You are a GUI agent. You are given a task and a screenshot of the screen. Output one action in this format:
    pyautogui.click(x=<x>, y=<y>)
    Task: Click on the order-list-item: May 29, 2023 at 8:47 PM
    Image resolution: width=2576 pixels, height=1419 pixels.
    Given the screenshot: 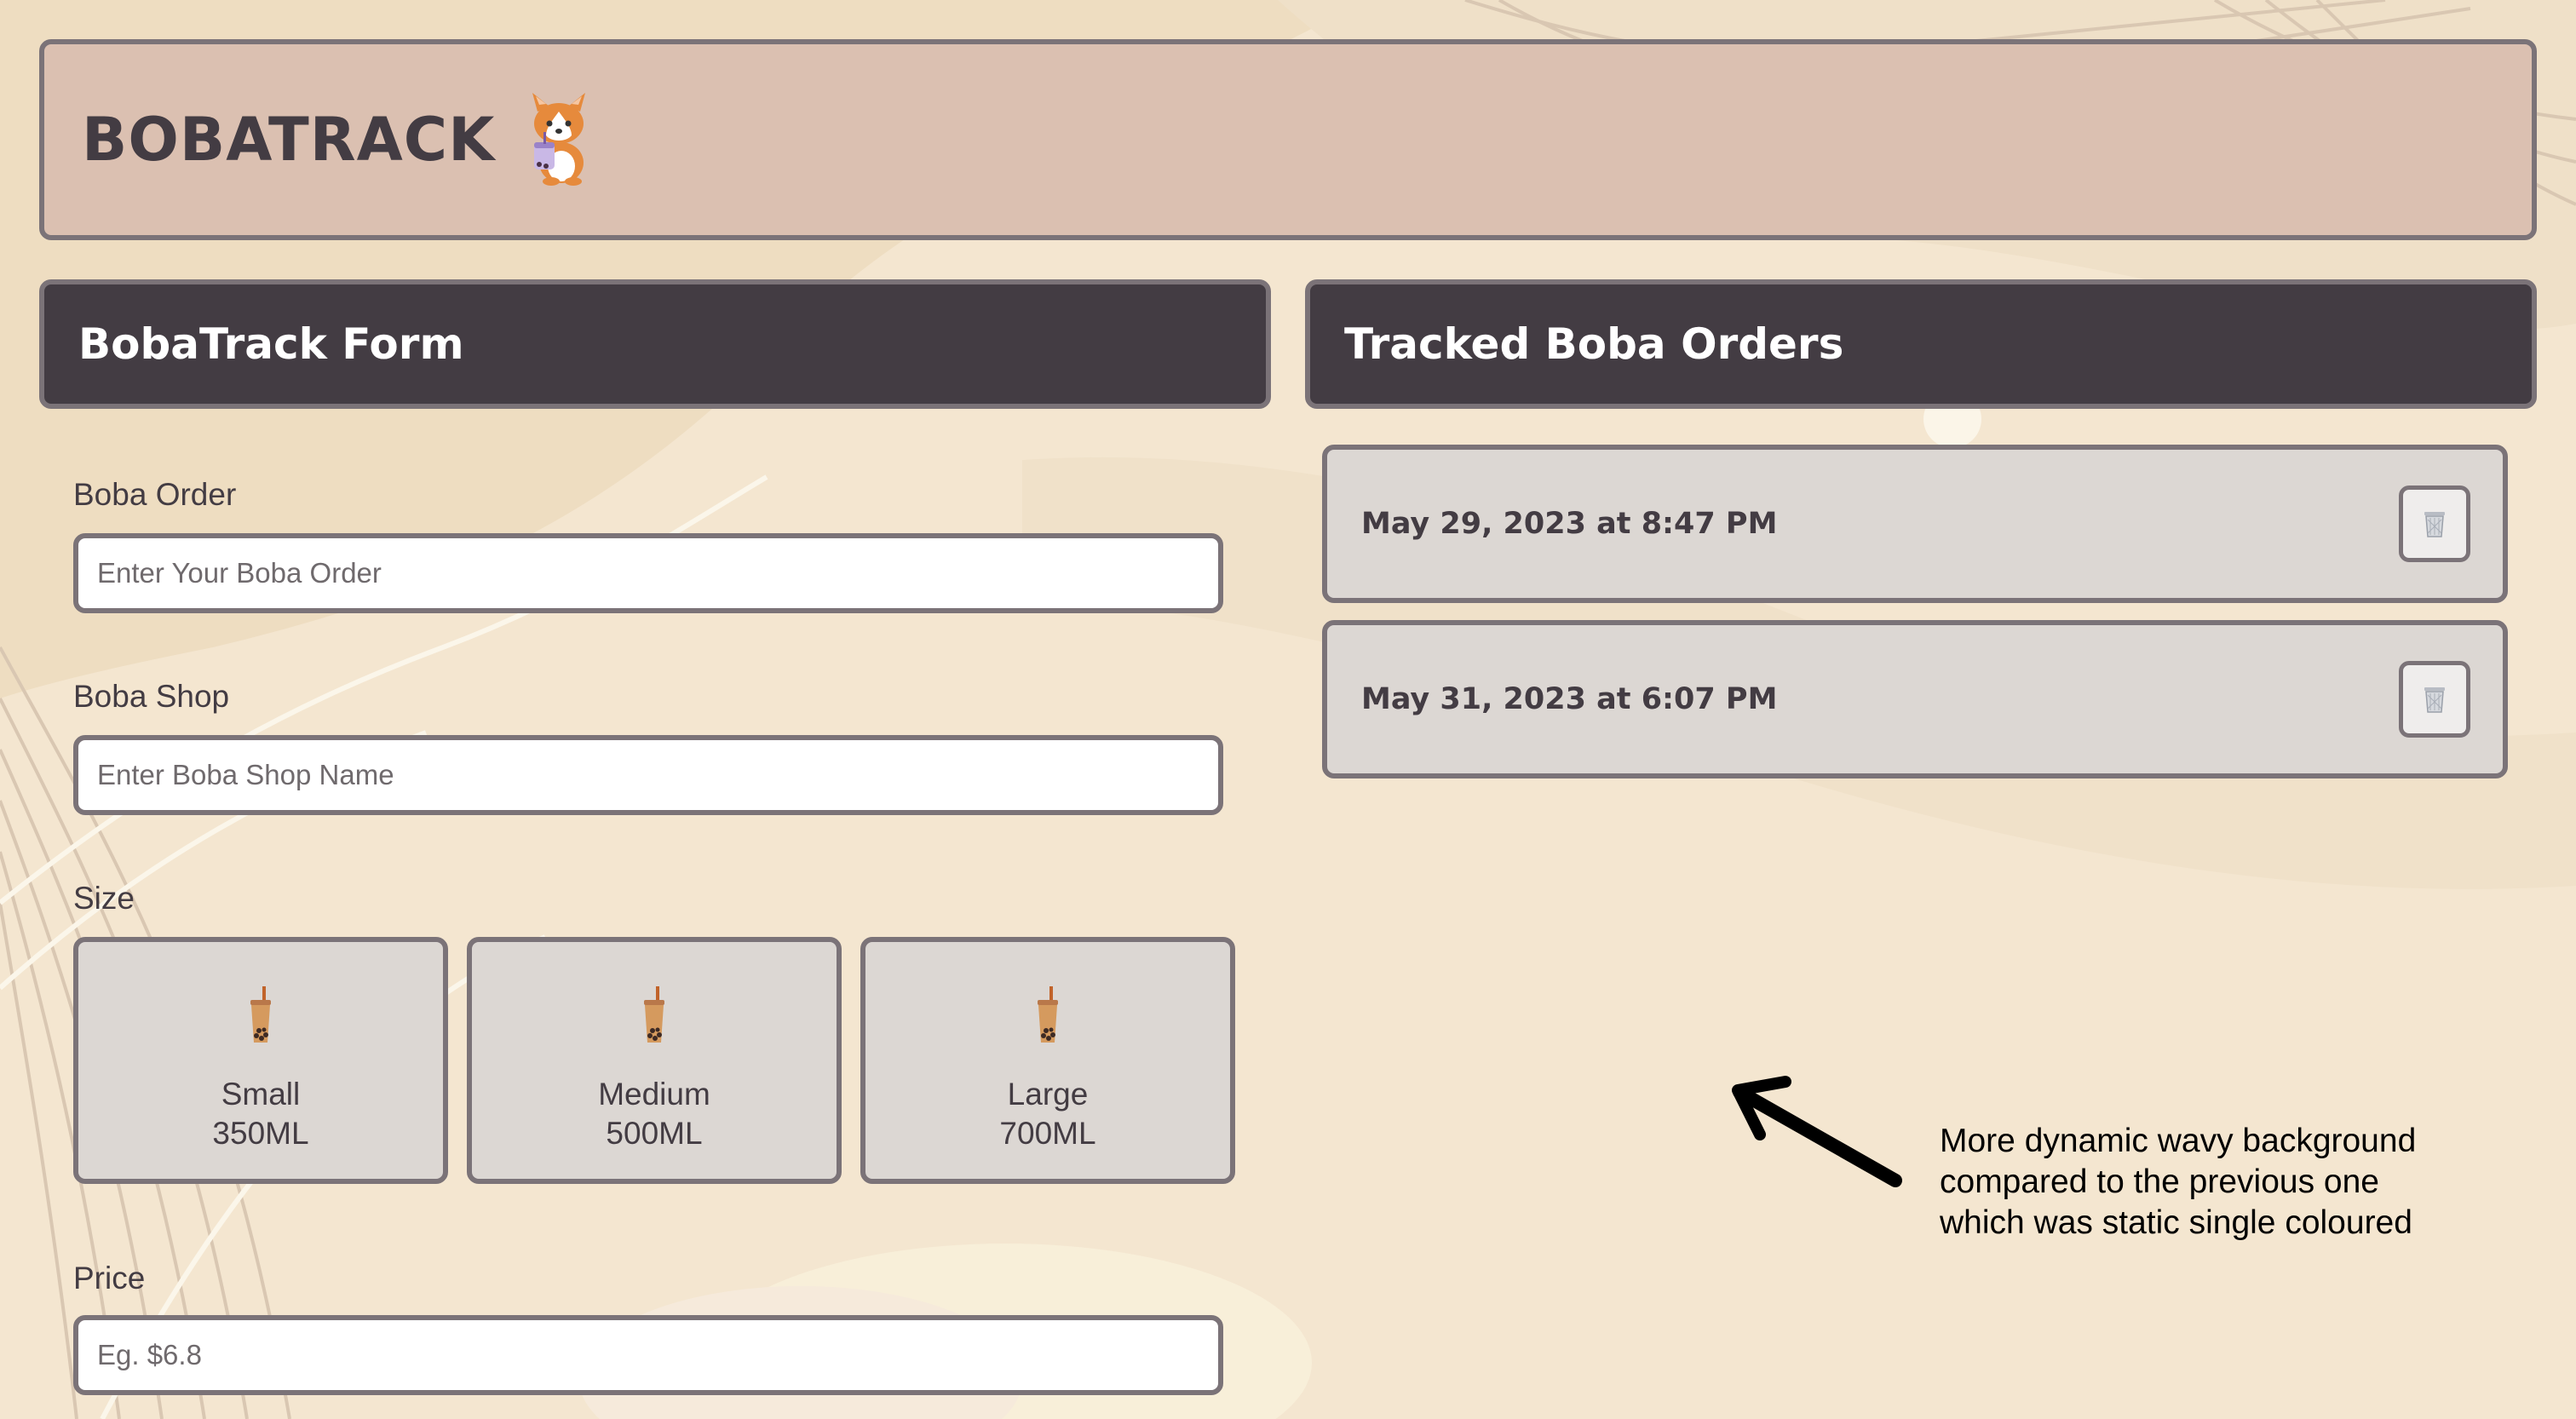 What is the action you would take?
    pyautogui.click(x=1915, y=524)
    